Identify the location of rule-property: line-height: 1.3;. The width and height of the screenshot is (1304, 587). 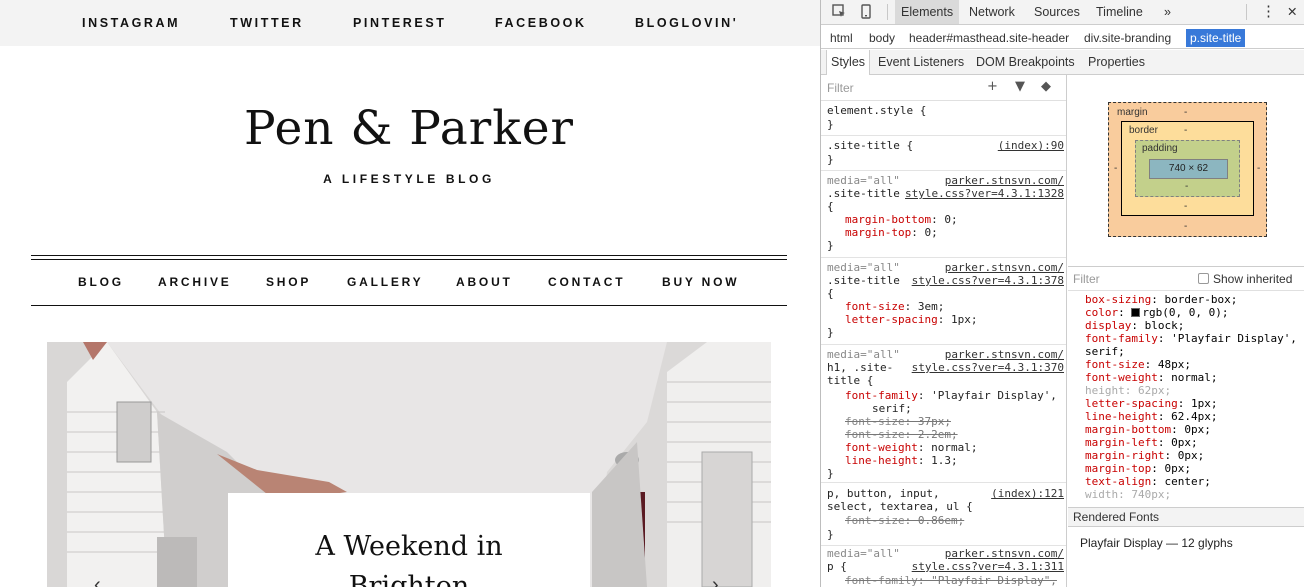
(901, 460).